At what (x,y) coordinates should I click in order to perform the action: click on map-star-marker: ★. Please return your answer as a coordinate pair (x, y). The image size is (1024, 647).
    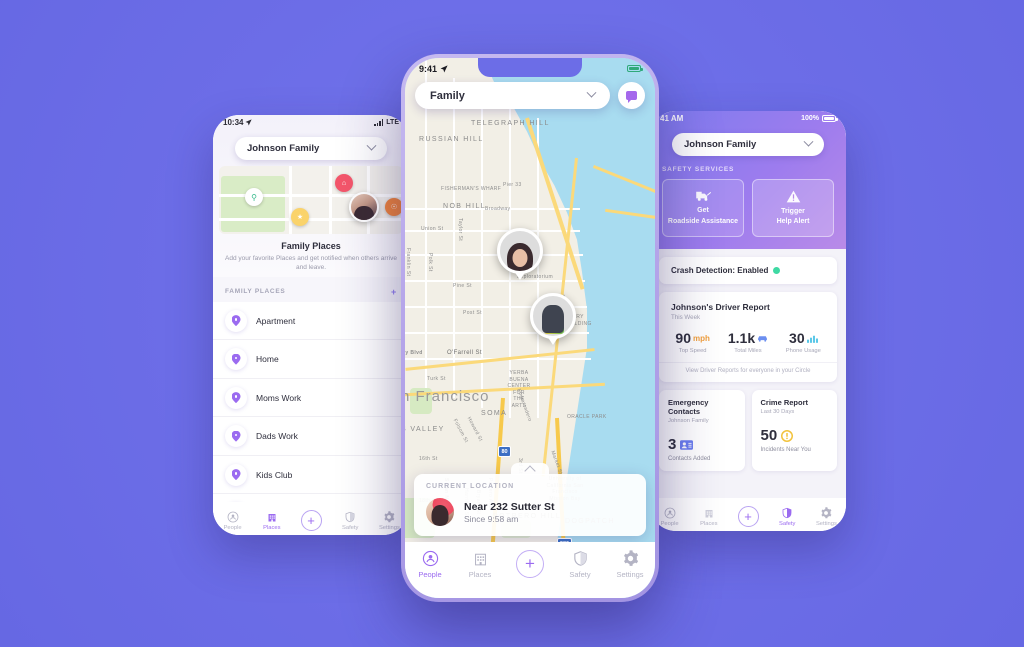
    Looking at the image, I should click on (300, 217).